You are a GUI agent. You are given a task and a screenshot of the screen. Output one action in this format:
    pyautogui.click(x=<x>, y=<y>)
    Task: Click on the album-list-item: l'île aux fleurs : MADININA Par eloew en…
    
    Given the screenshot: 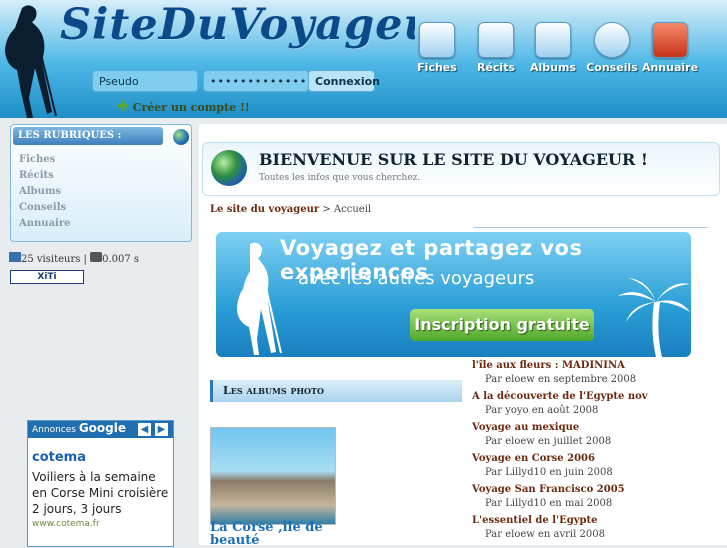 What is the action you would take?
    pyautogui.click(x=554, y=372)
    